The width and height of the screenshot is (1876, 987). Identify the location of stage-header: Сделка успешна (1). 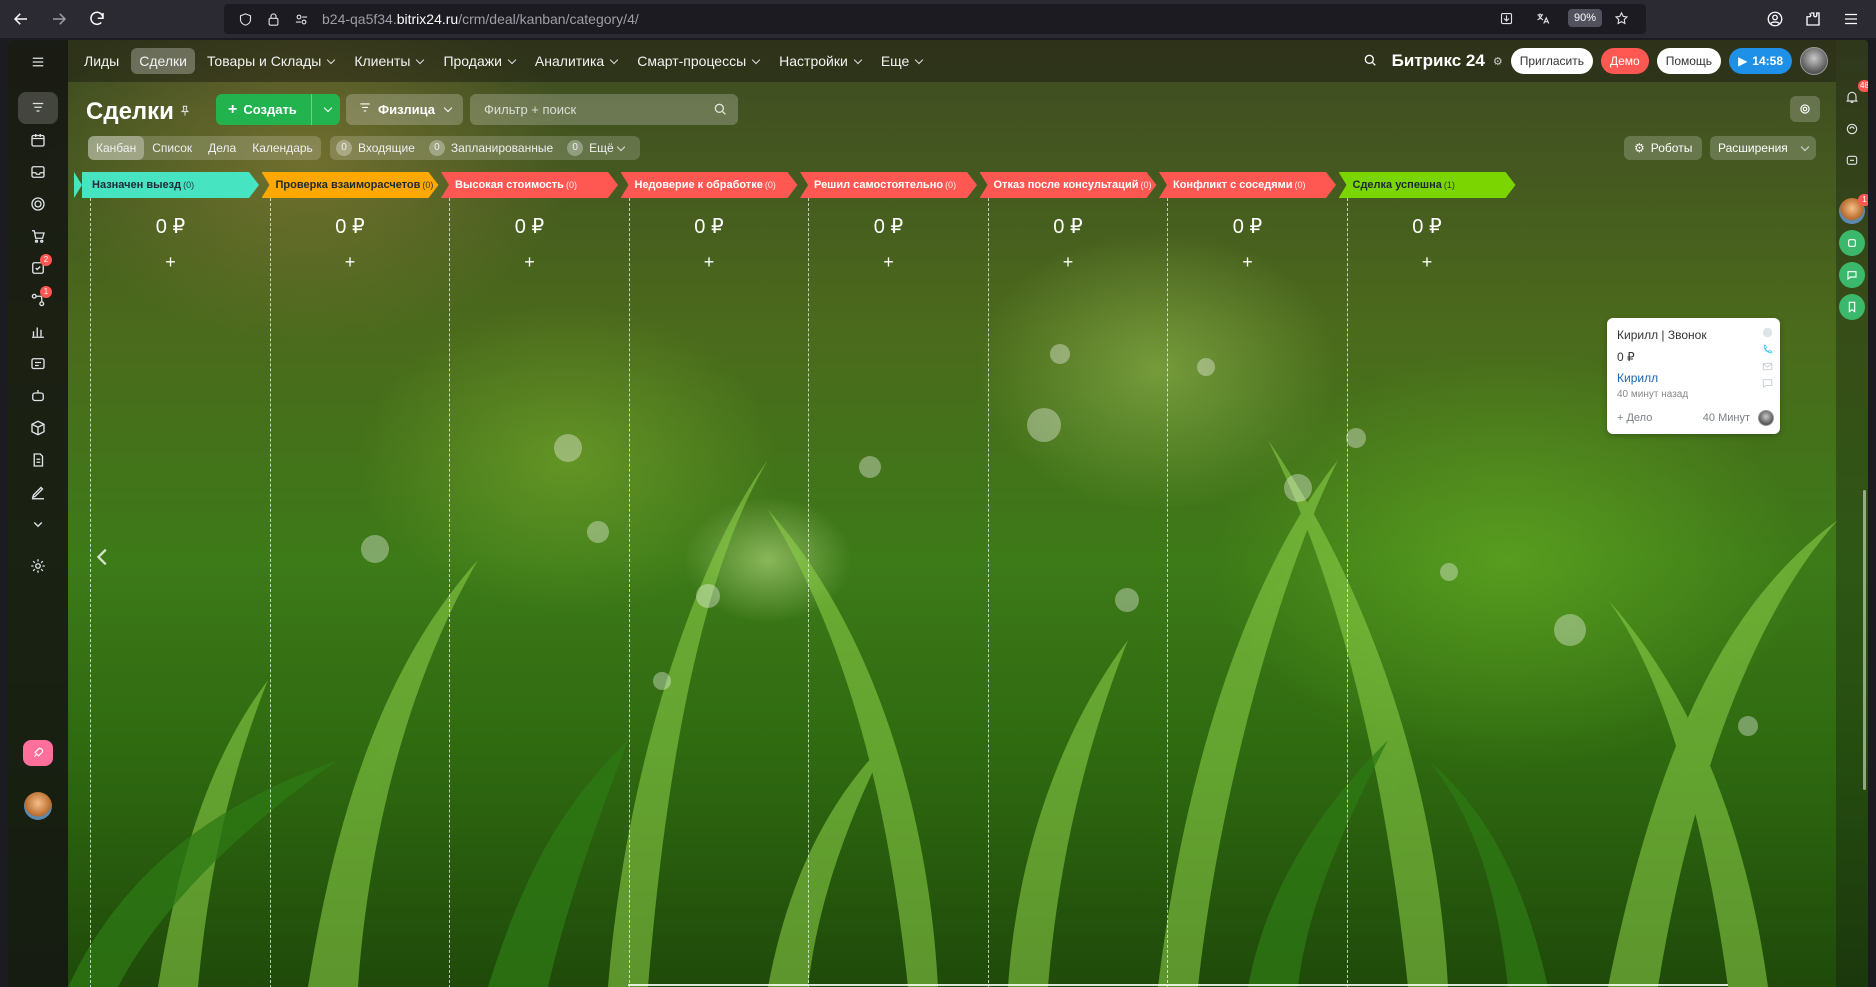
(1427, 185).